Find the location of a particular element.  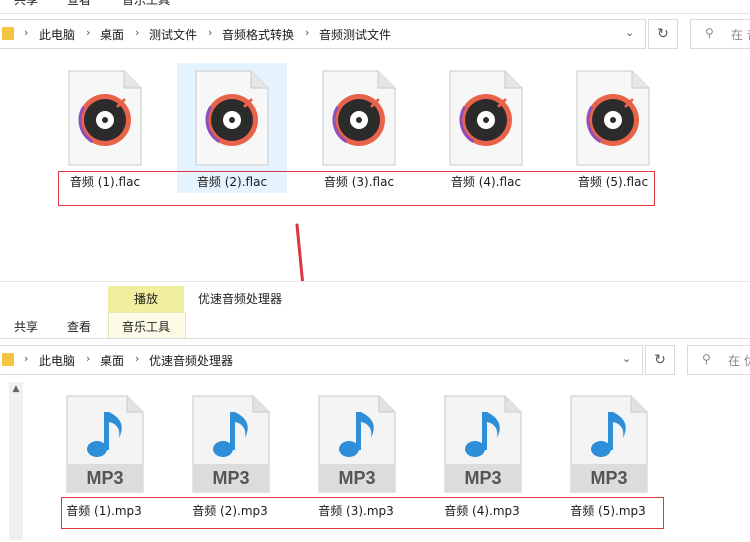

annotation-box-mp3 is located at coordinates (362, 513).